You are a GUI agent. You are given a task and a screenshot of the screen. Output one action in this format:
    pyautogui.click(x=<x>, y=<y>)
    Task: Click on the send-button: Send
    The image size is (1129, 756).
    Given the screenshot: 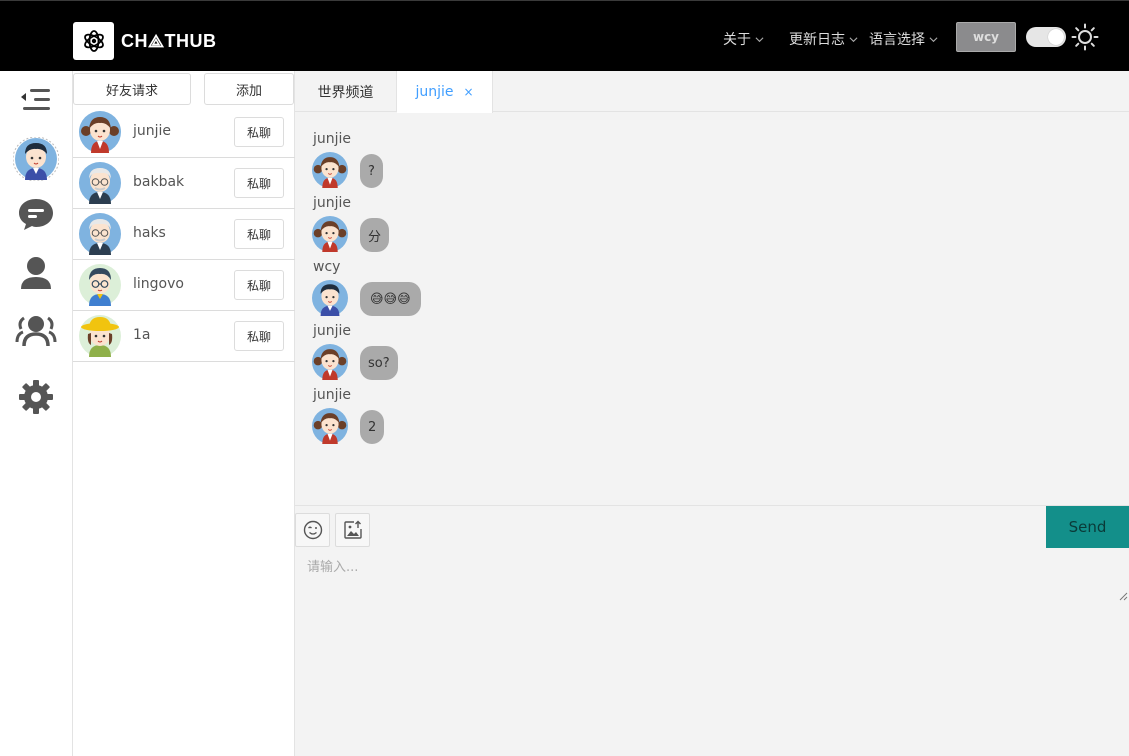 What is the action you would take?
    pyautogui.click(x=1087, y=527)
    